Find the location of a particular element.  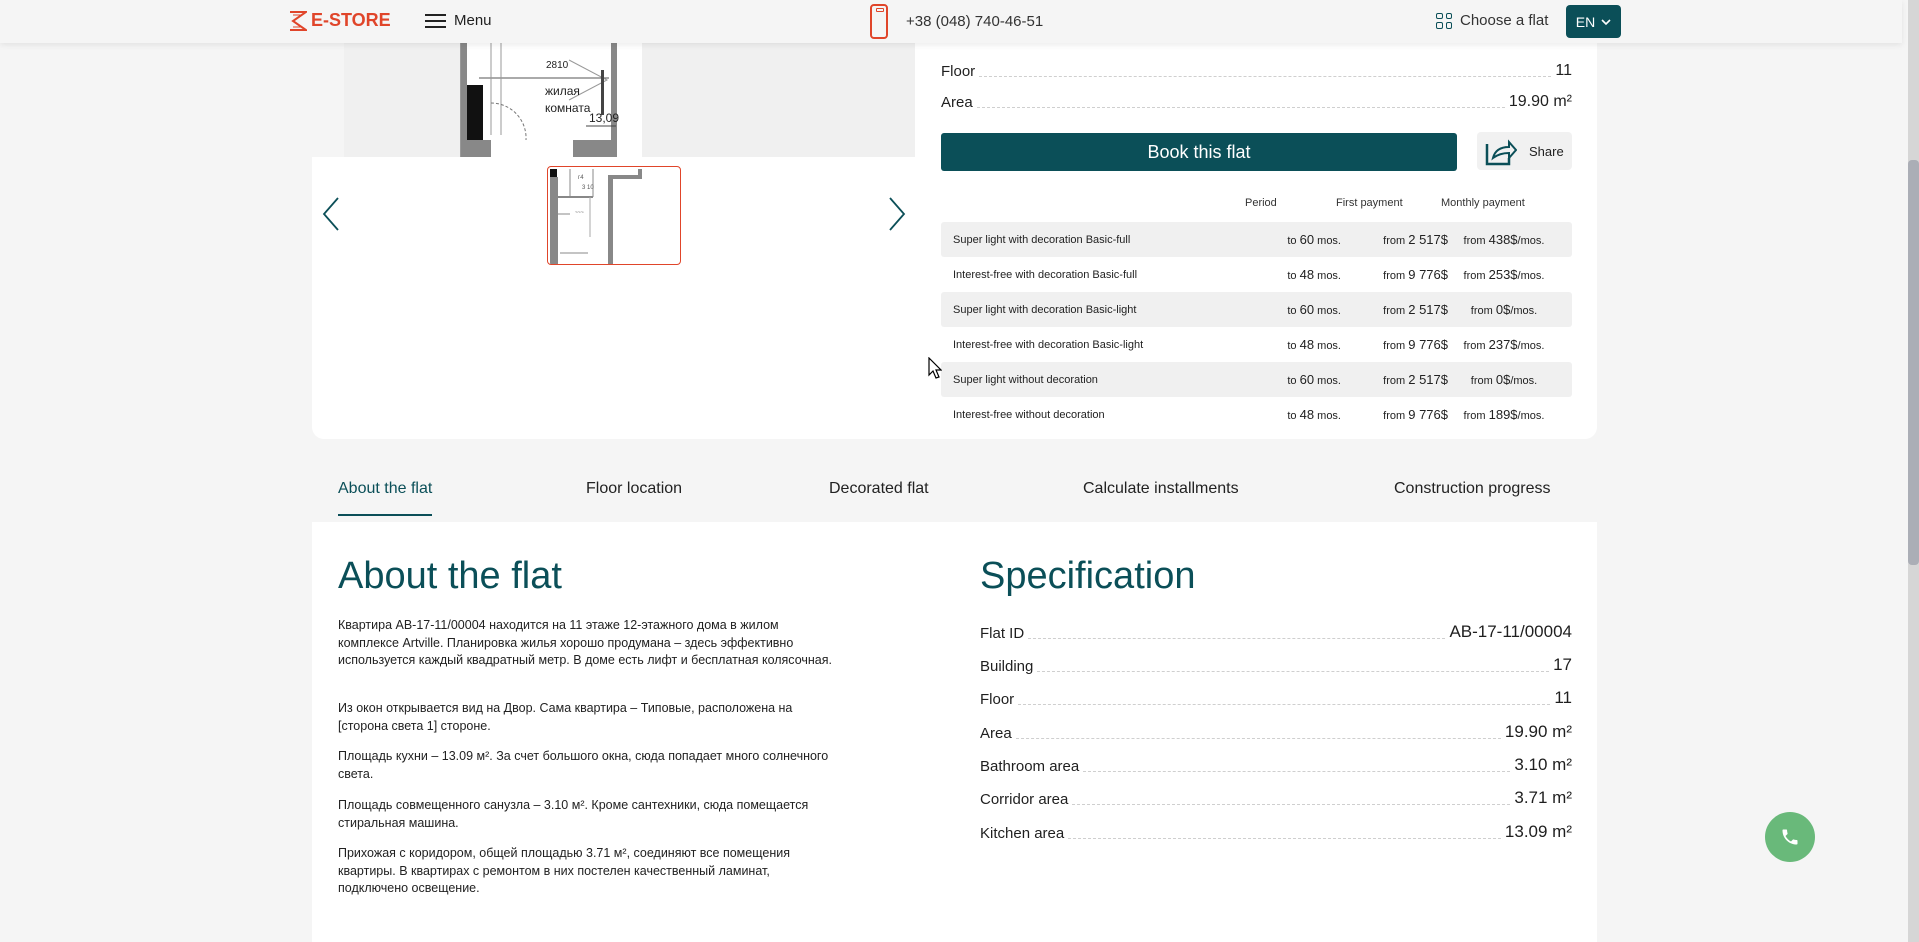

phone-icon is located at coordinates (1790, 837).